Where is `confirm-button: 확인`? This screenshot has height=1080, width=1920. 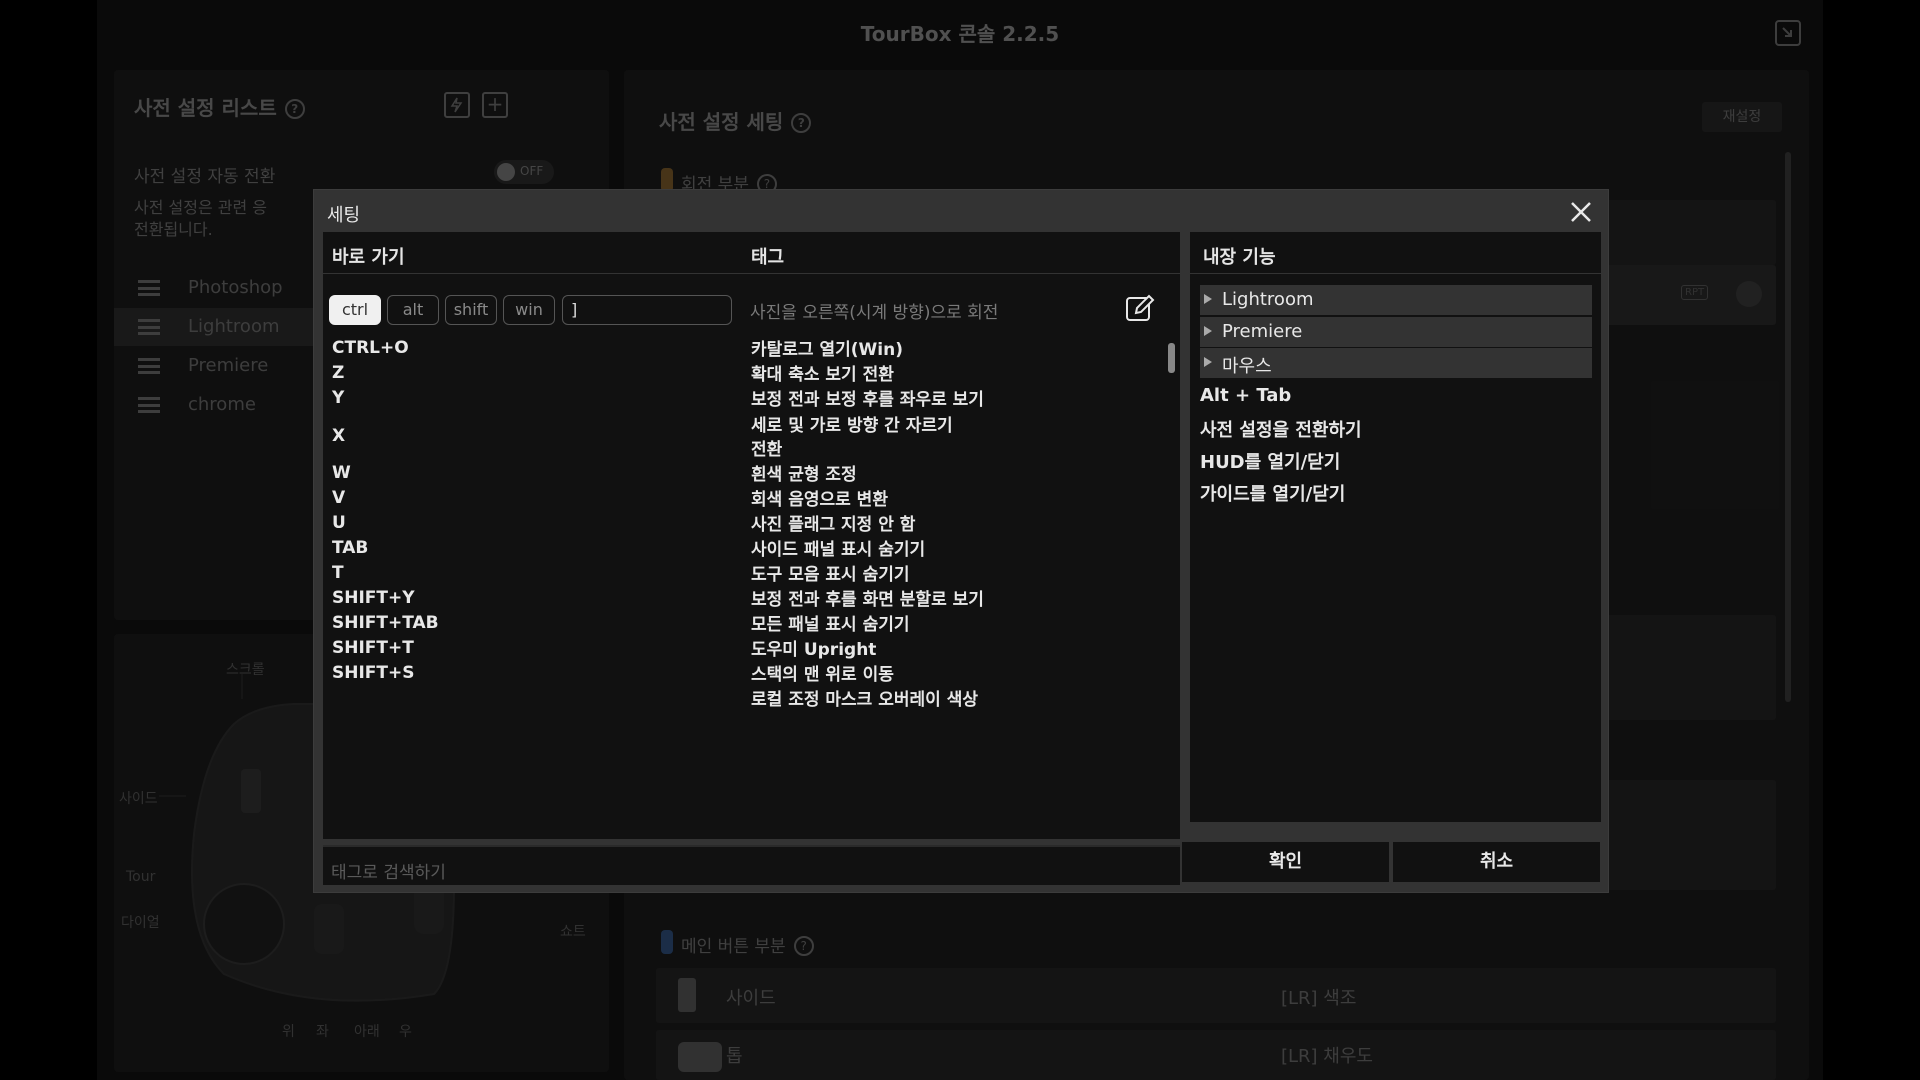
confirm-button: 확인 is located at coordinates (1285, 862).